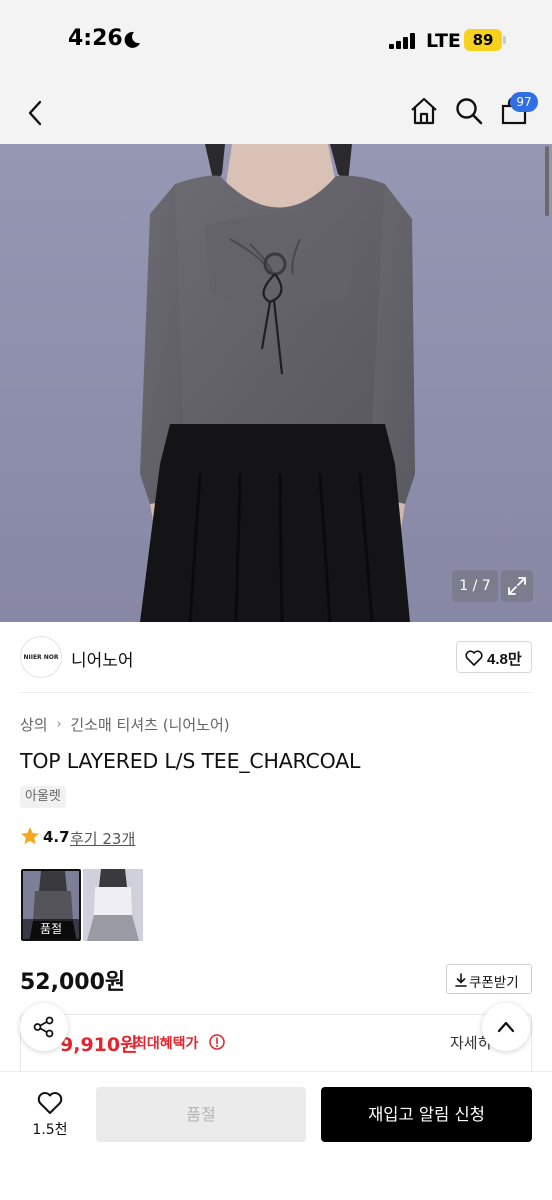 The width and height of the screenshot is (552, 1200). Describe the element at coordinates (475, 586) in the screenshot. I see `image-counter: 1 / 7` at that location.